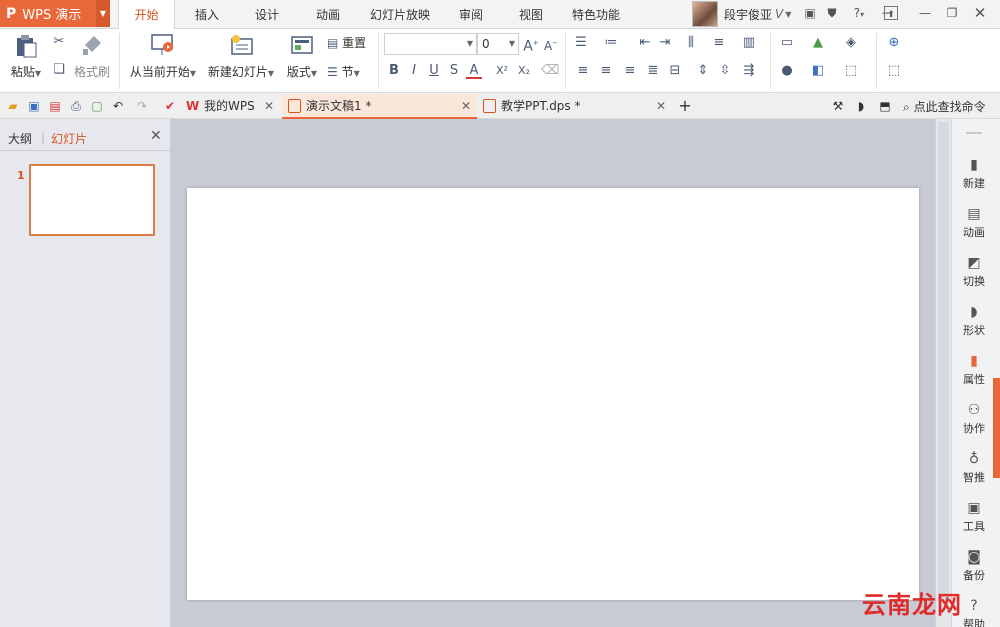 The image size is (1000, 627). Describe the element at coordinates (894, 71) in the screenshot. I see `select-icon: ⬚` at that location.